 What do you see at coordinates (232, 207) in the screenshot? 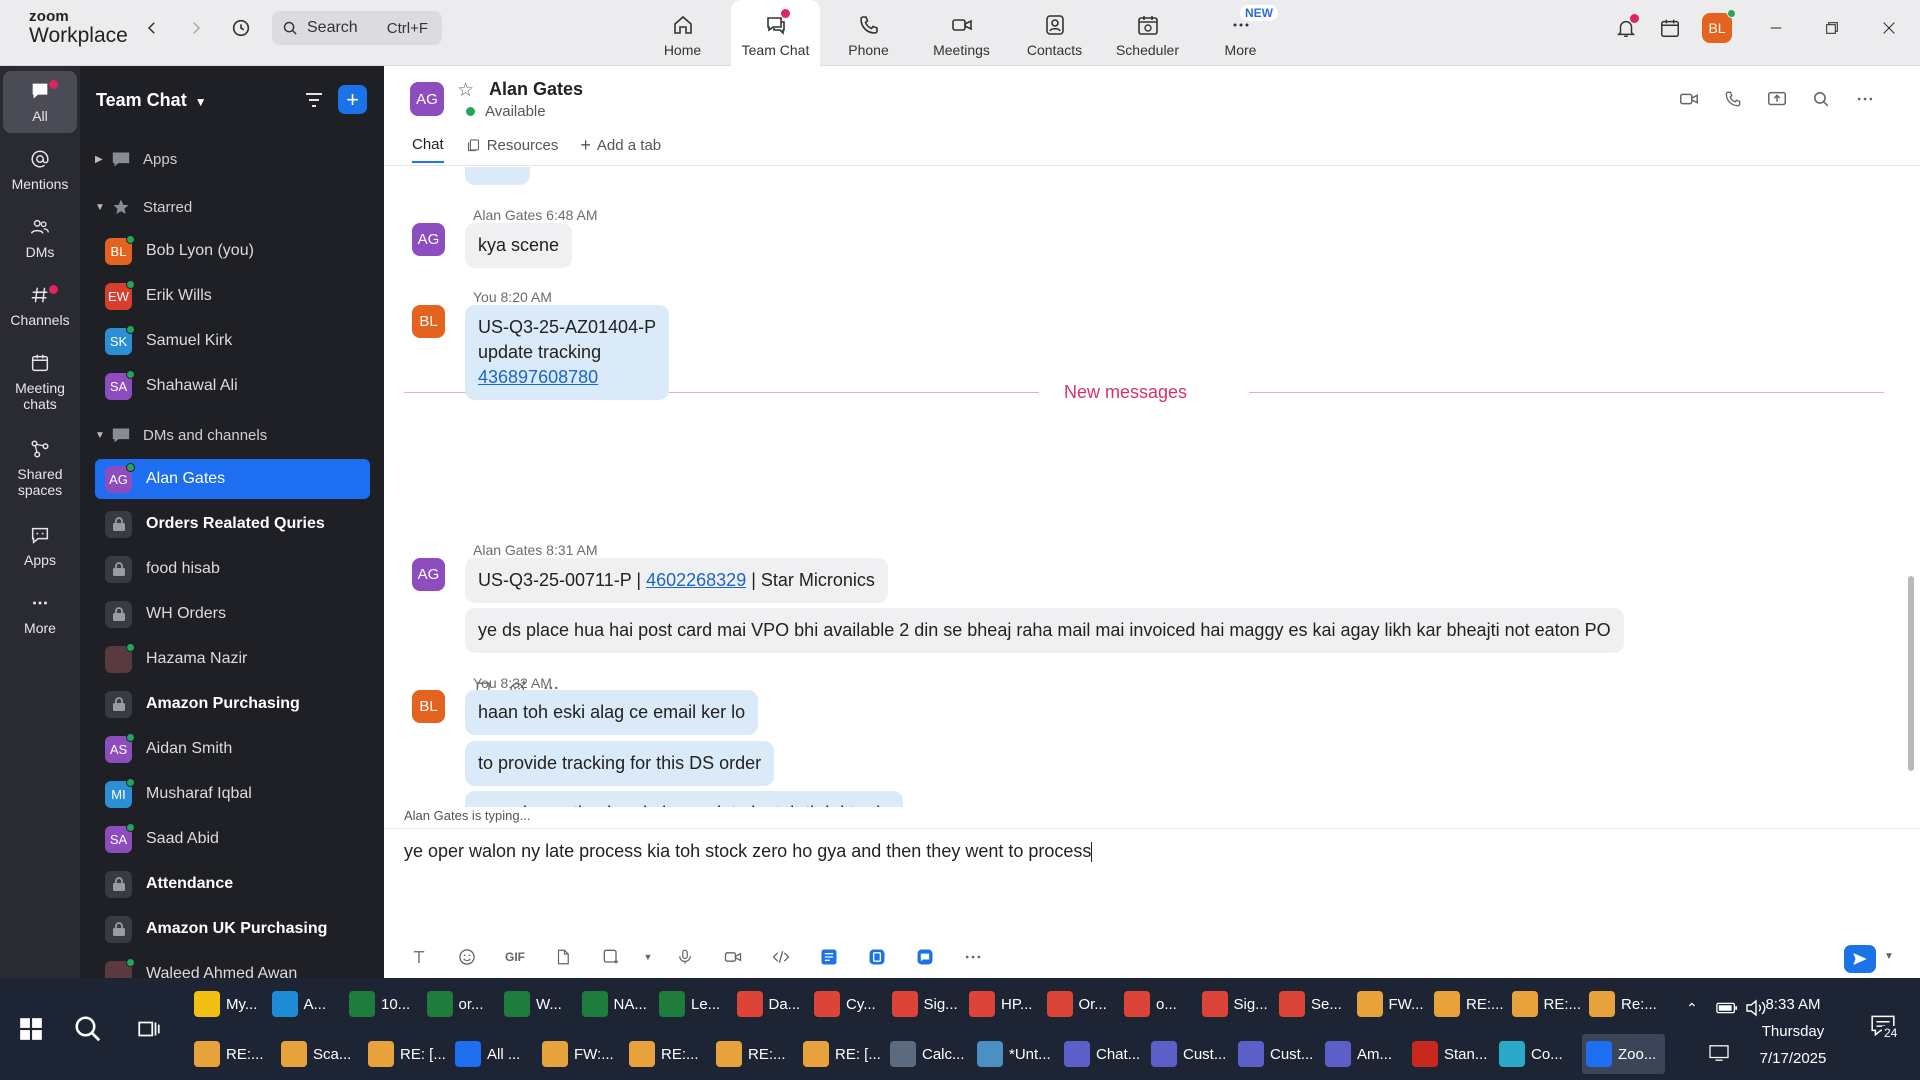
I see `section-starred: ▼ Starred` at bounding box center [232, 207].